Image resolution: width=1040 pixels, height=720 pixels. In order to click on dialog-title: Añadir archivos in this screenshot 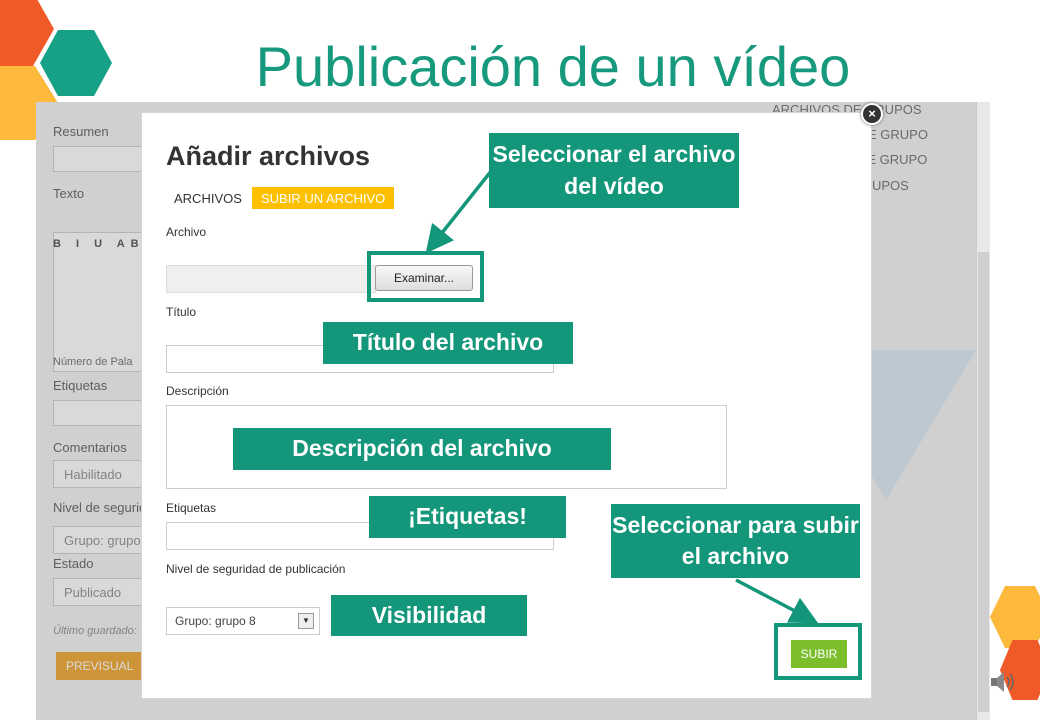, I will do `click(268, 156)`.